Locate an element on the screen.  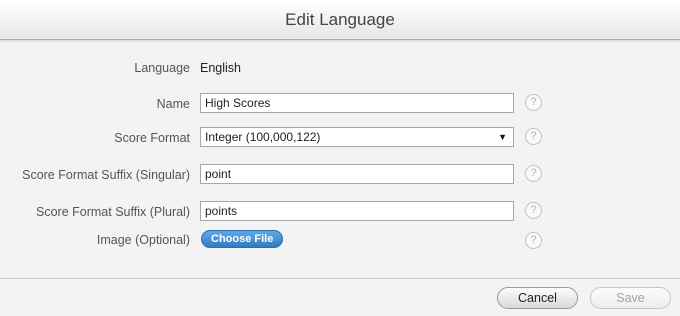
dialog-titlebar: Edit Language is located at coordinates (340, 20).